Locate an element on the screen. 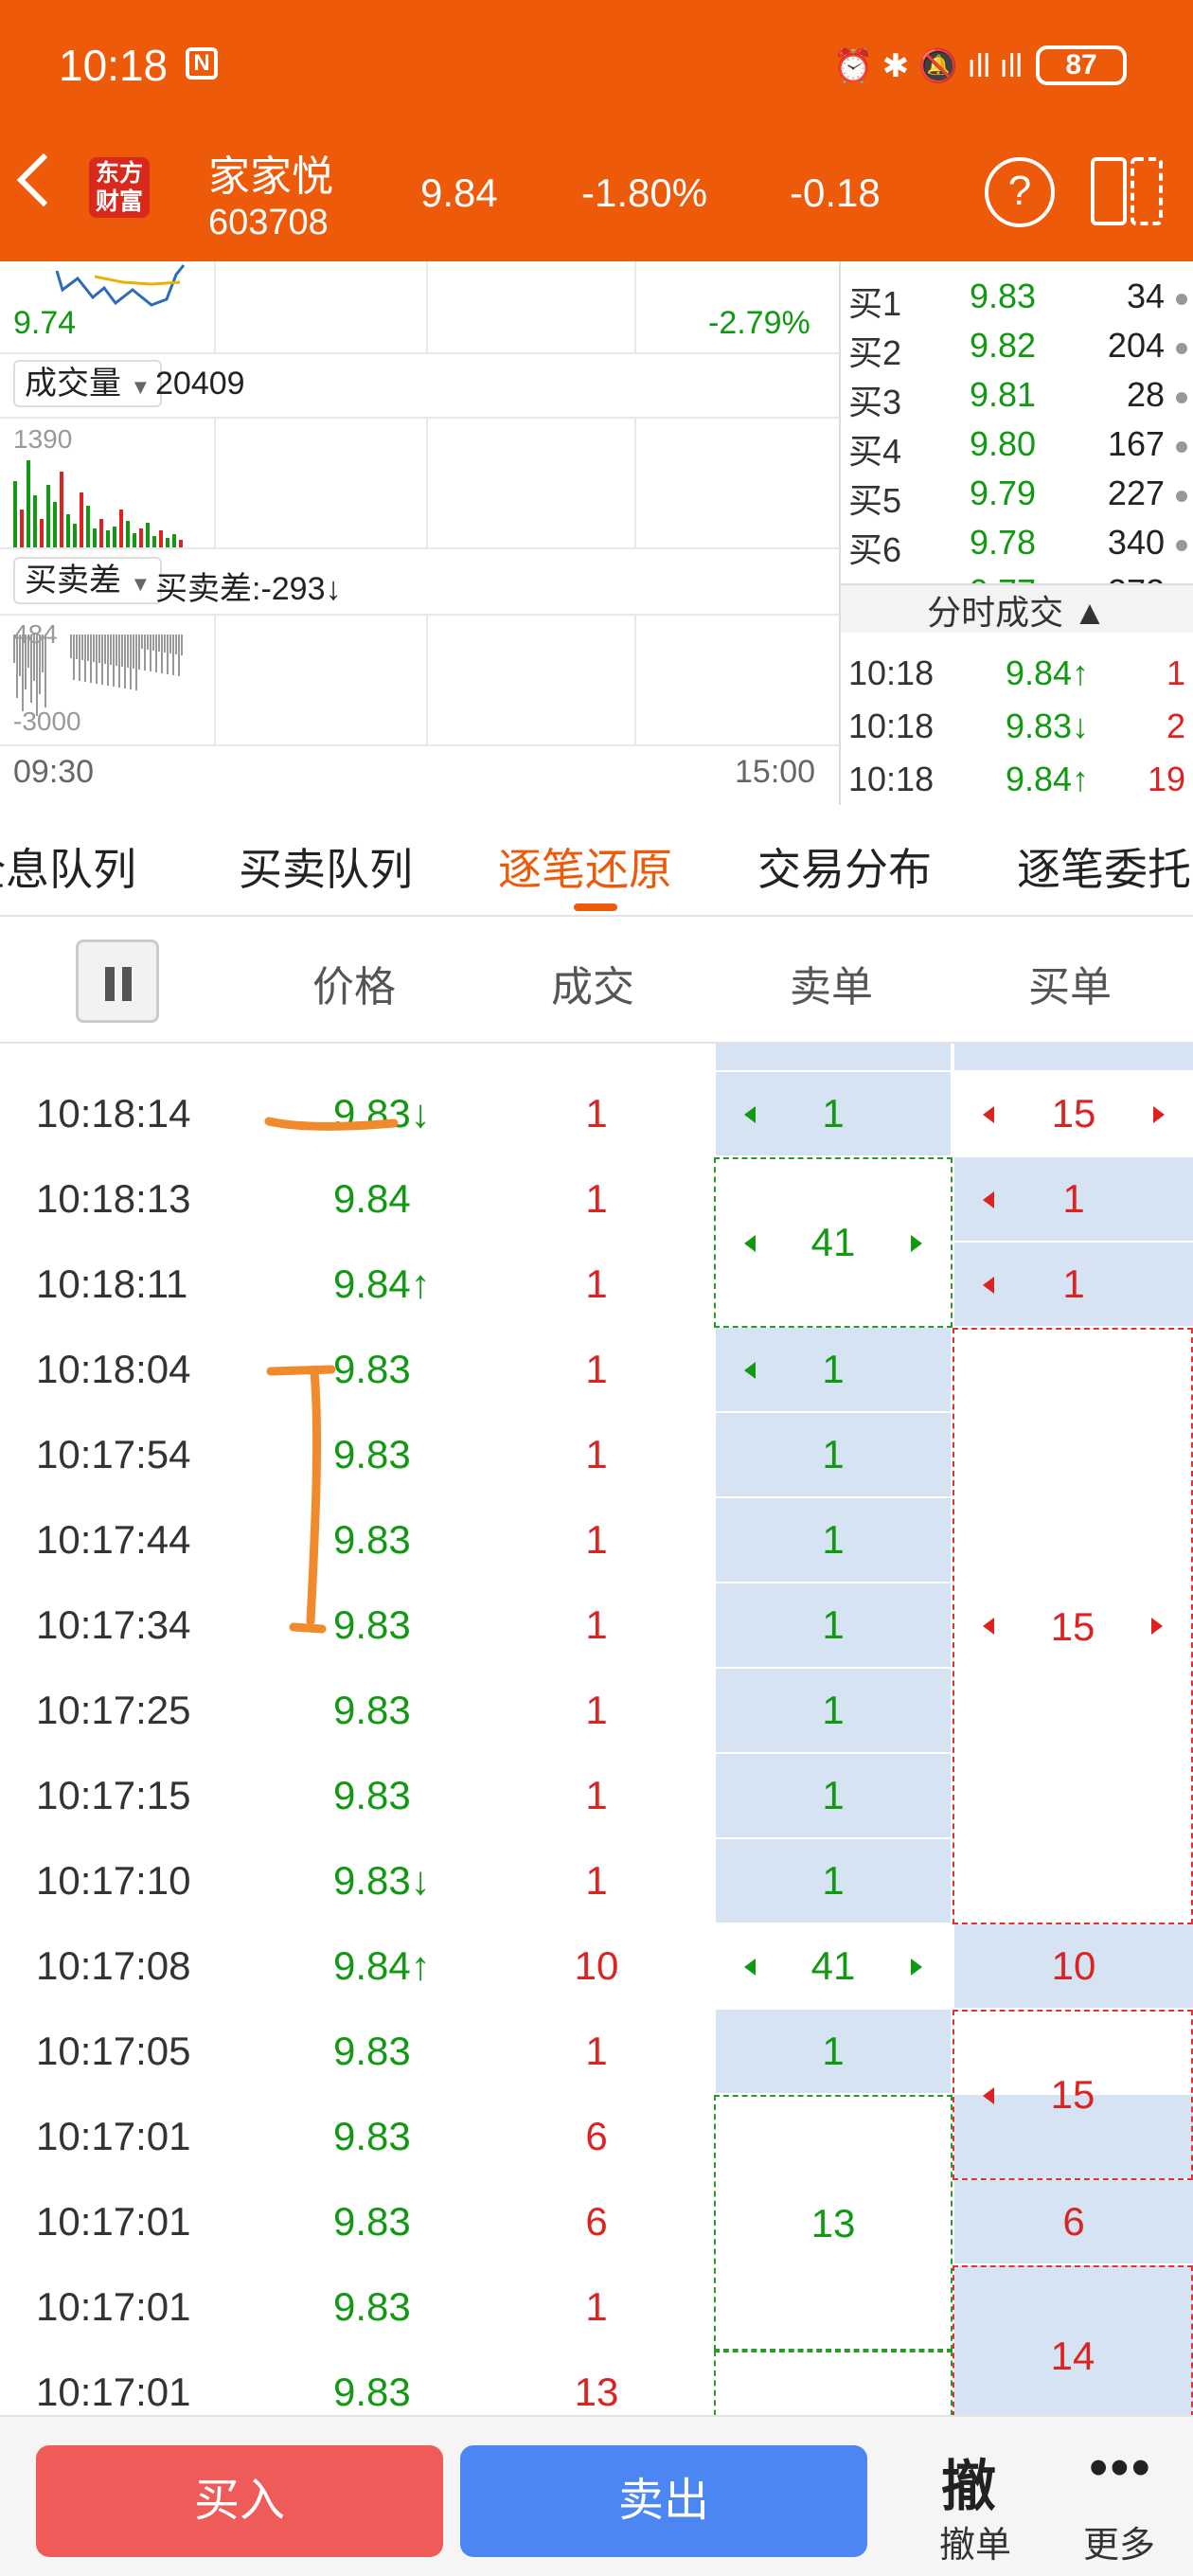 This screenshot has height=2576, width=1193. status-time: 10:18 is located at coordinates (114, 65).